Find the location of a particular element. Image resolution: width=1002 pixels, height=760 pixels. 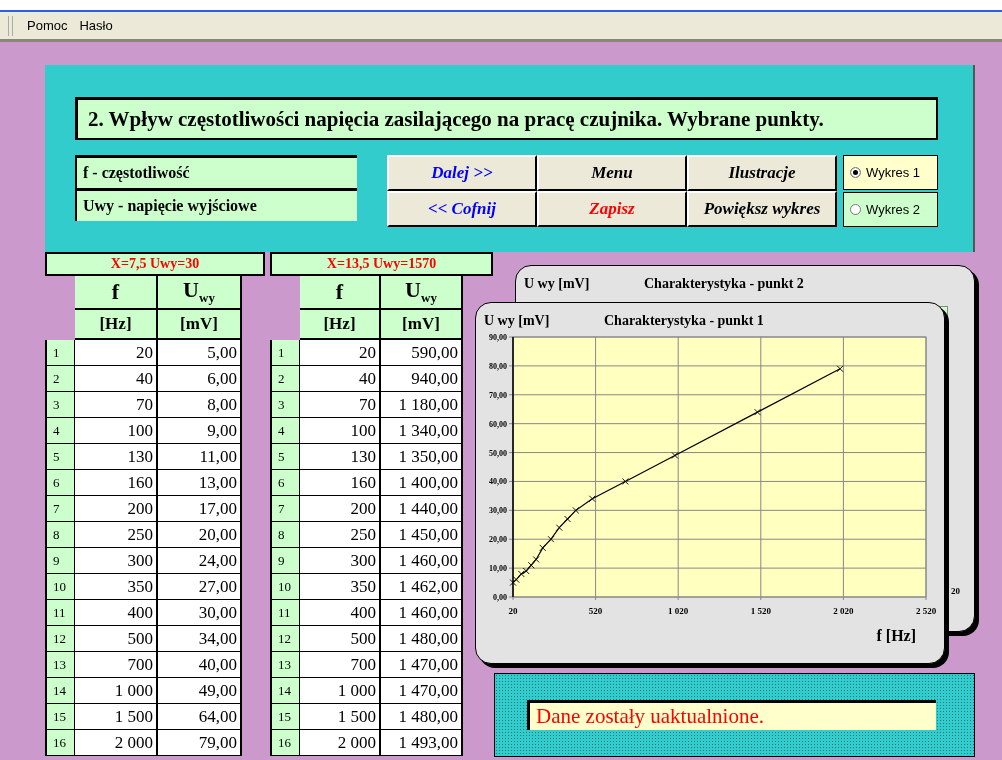

nav-button: << Cofnij is located at coordinates (462, 209).